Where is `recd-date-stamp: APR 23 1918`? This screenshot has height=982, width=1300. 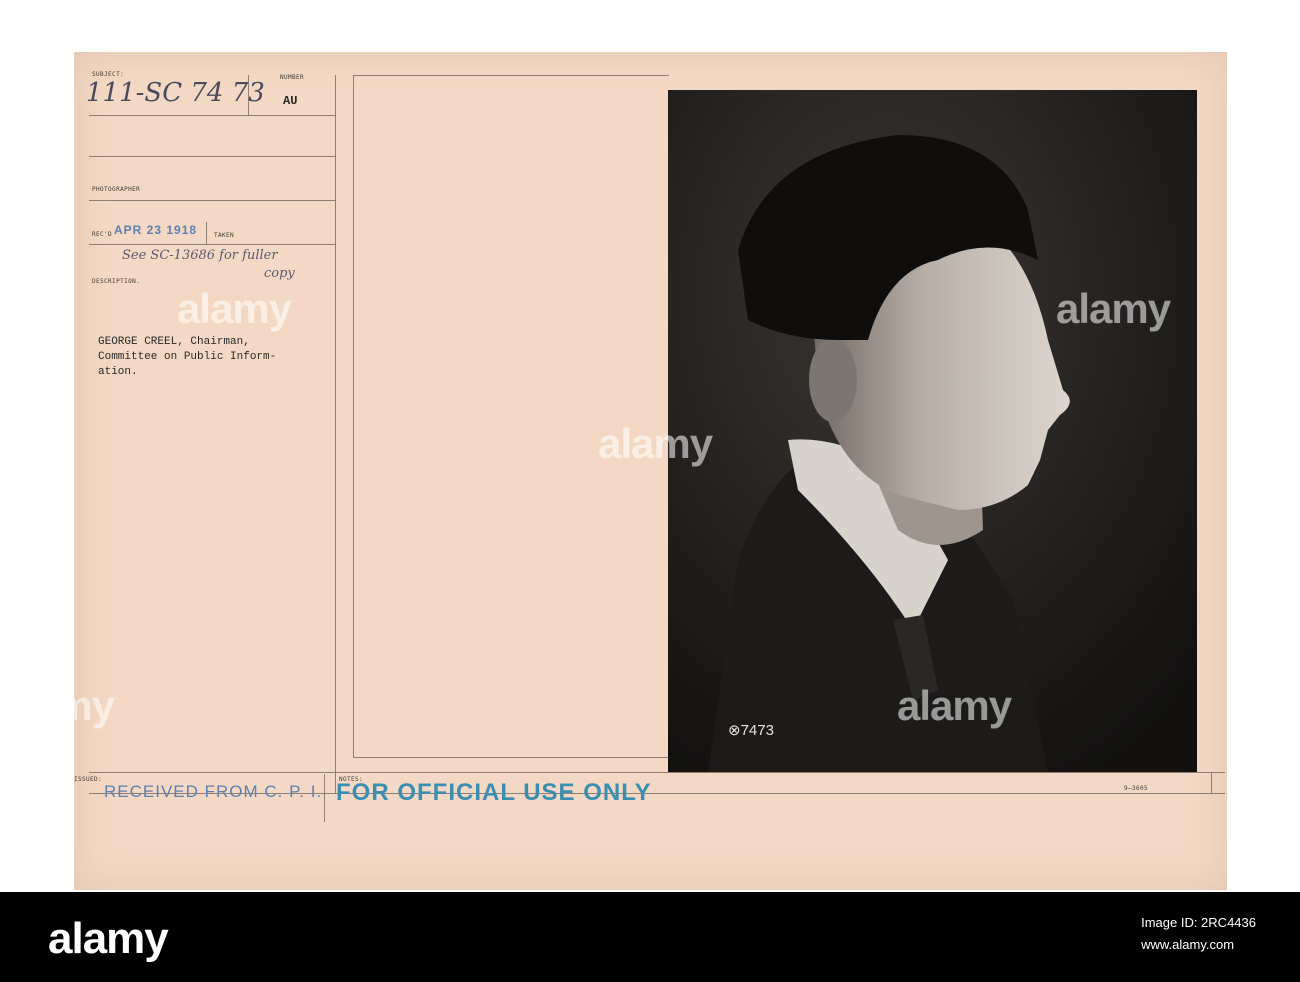
recd-date-stamp: APR 23 1918 is located at coordinates (156, 230).